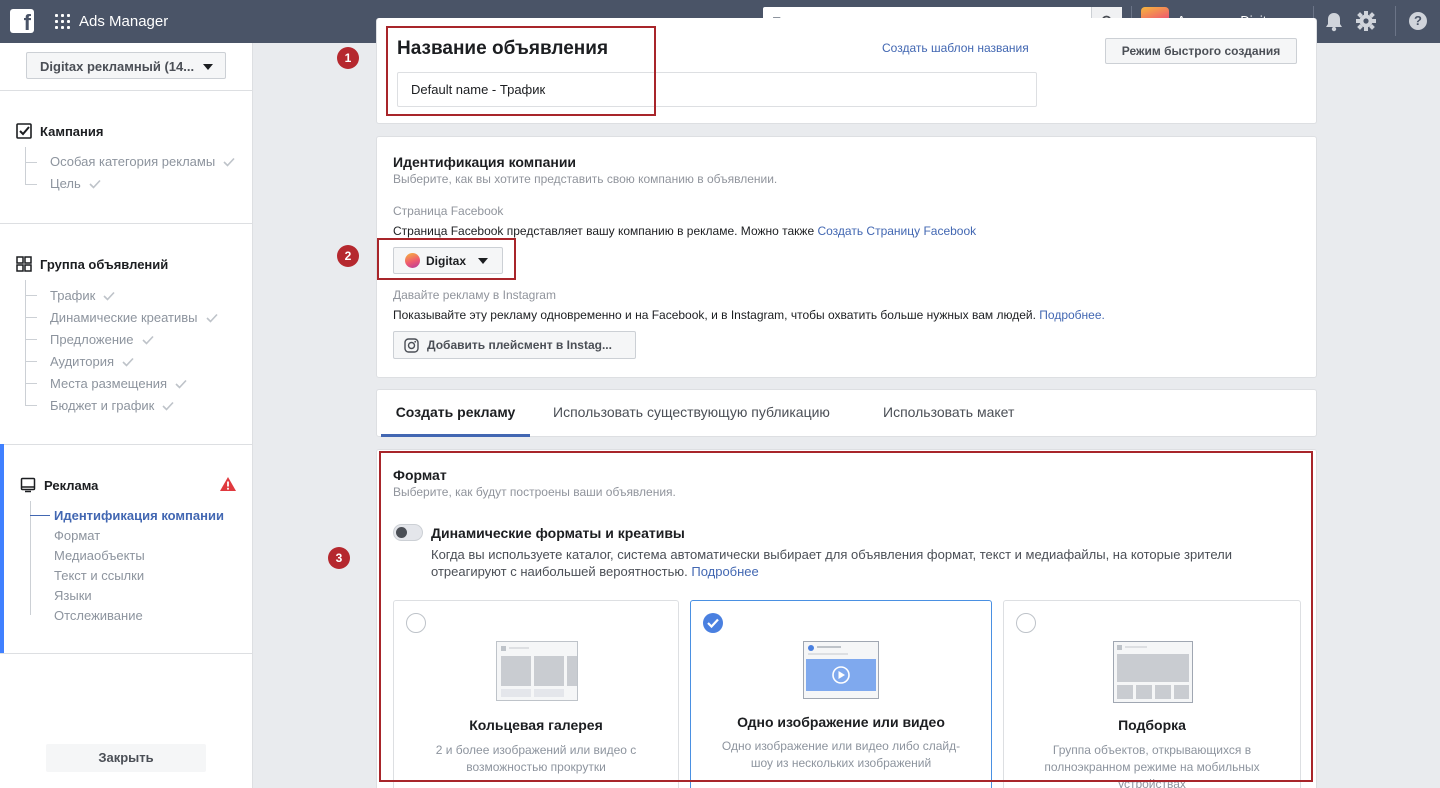 The image size is (1440, 788). I want to click on sidebar-section-title: Реклама, so click(71, 485).